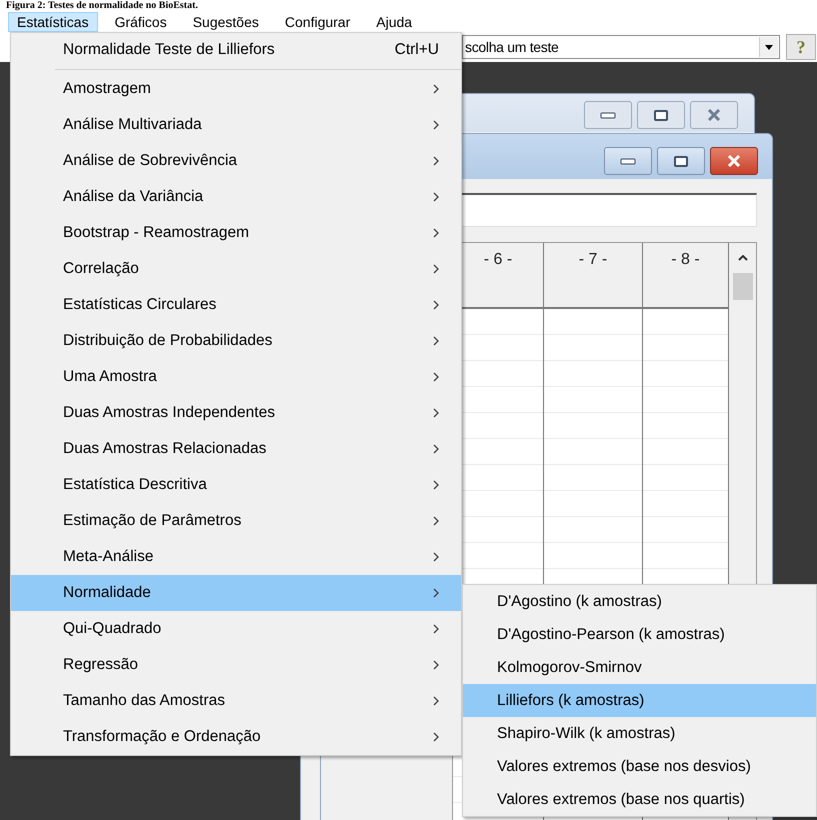 The width and height of the screenshot is (817, 820). Describe the element at coordinates (236, 50) in the screenshot. I see `menu-item: Normalidade Teste de Lilliefors Ctrl+U` at that location.